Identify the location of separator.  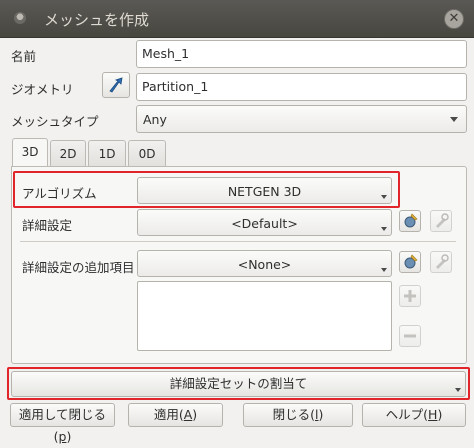
(238, 241).